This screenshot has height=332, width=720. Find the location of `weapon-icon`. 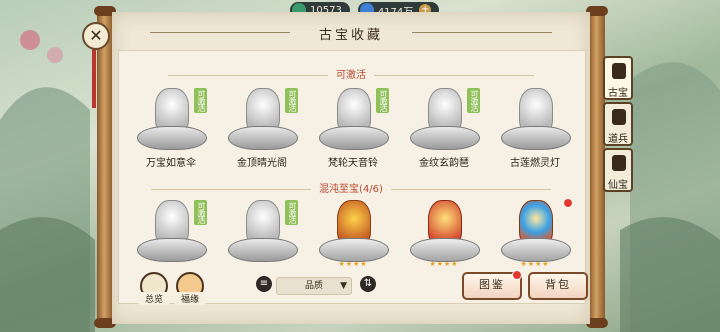

weapon-icon is located at coordinates (619, 117).